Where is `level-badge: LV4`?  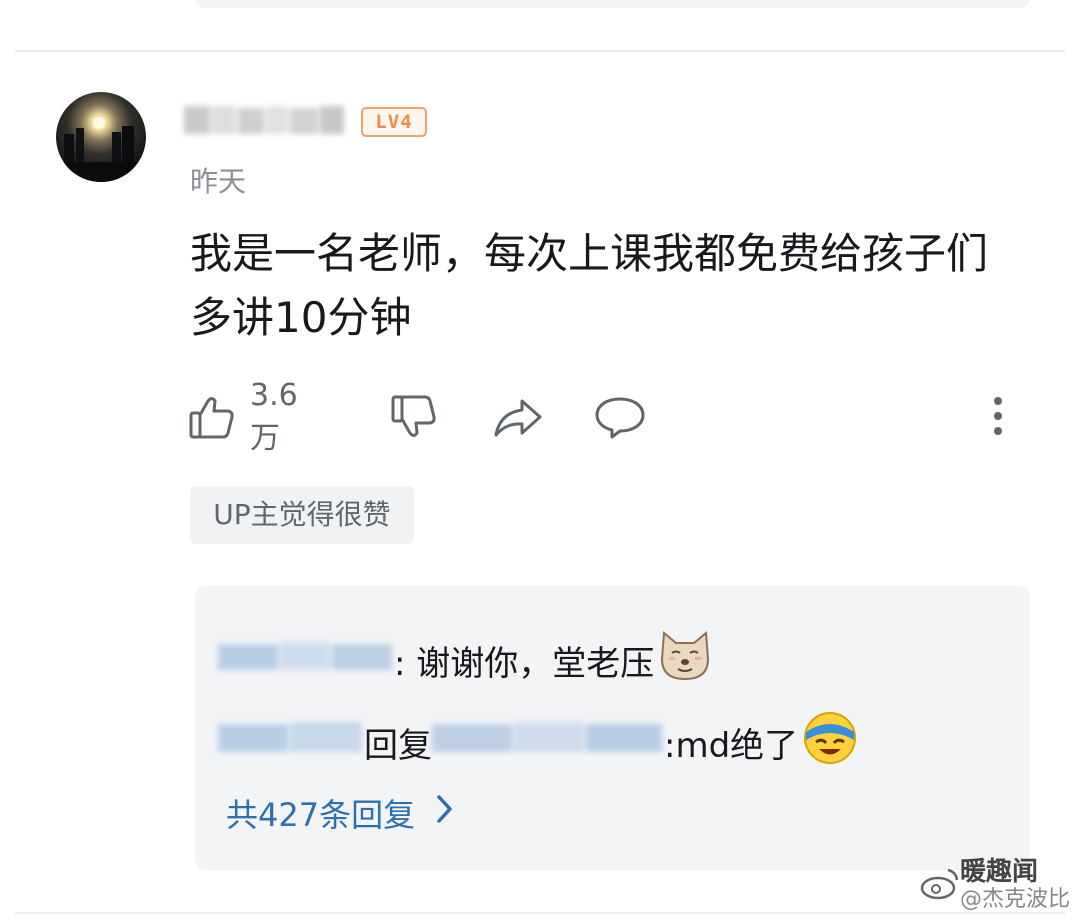
level-badge: LV4 is located at coordinates (394, 122).